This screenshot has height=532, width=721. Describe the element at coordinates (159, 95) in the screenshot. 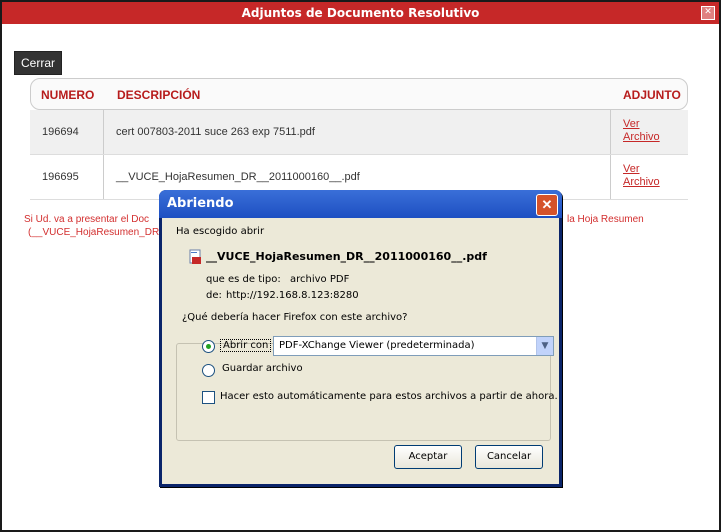

I see `header-descripcion: DESCRIPCIÓN` at that location.